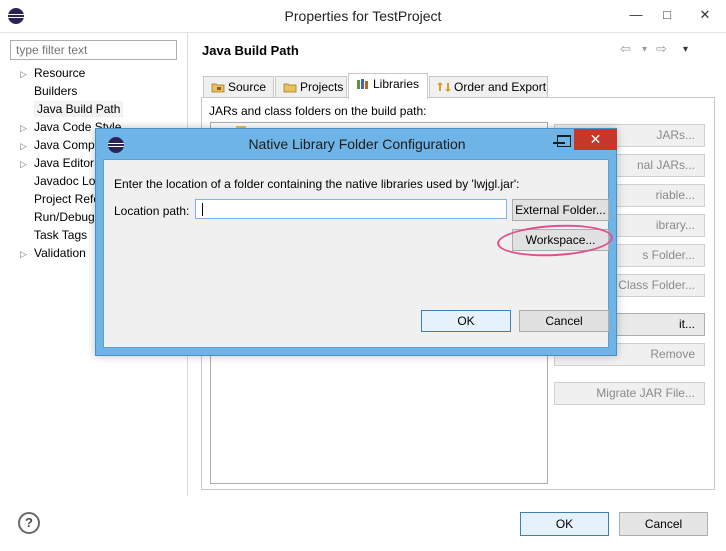 The width and height of the screenshot is (726, 551). Describe the element at coordinates (595, 139) in the screenshot. I see `dialog-close-button: ✕` at that location.